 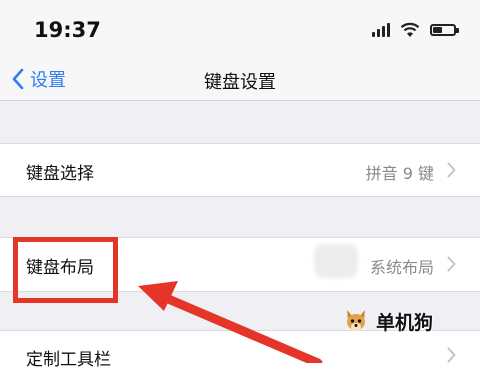 I want to click on battery-icon, so click(x=444, y=30).